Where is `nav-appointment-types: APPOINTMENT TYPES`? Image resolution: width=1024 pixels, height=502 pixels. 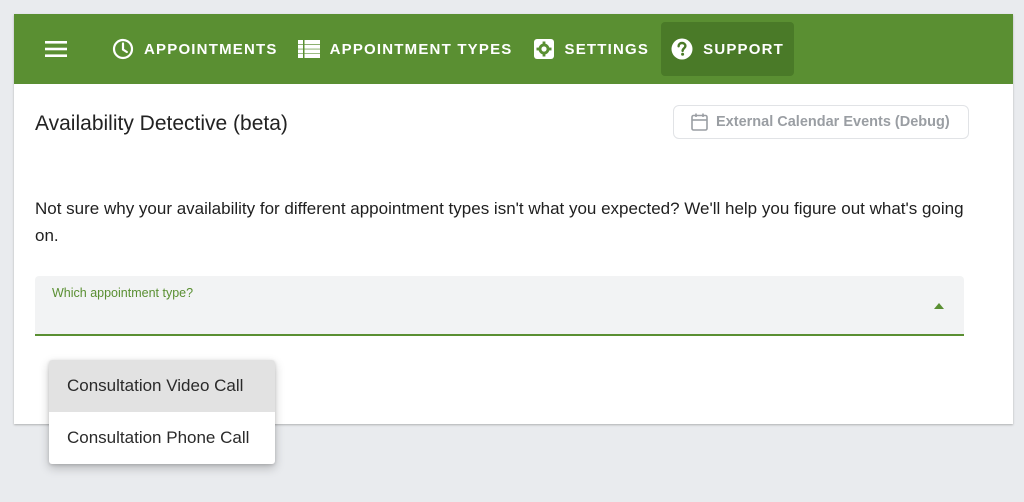 nav-appointment-types: APPOINTMENT TYPES is located at coordinates (405, 49).